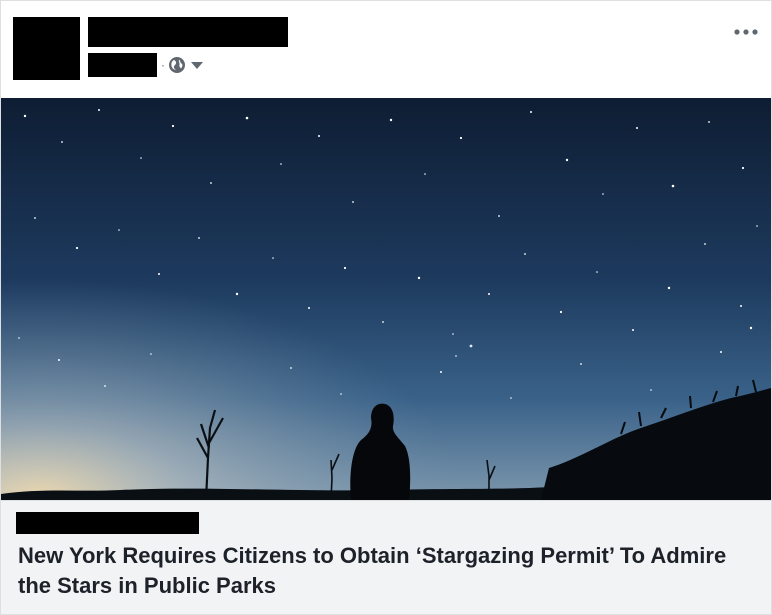 The height and width of the screenshot is (615, 772). I want to click on timestamp-redacted, so click(122, 65).